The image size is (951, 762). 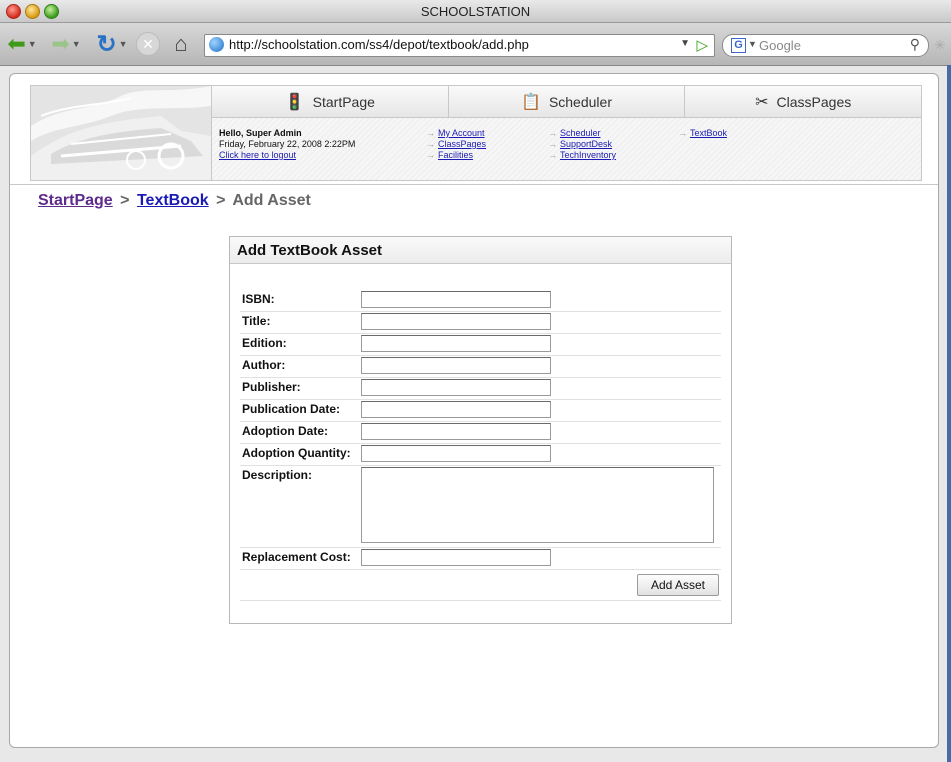 I want to click on google-icon: G, so click(x=738, y=45).